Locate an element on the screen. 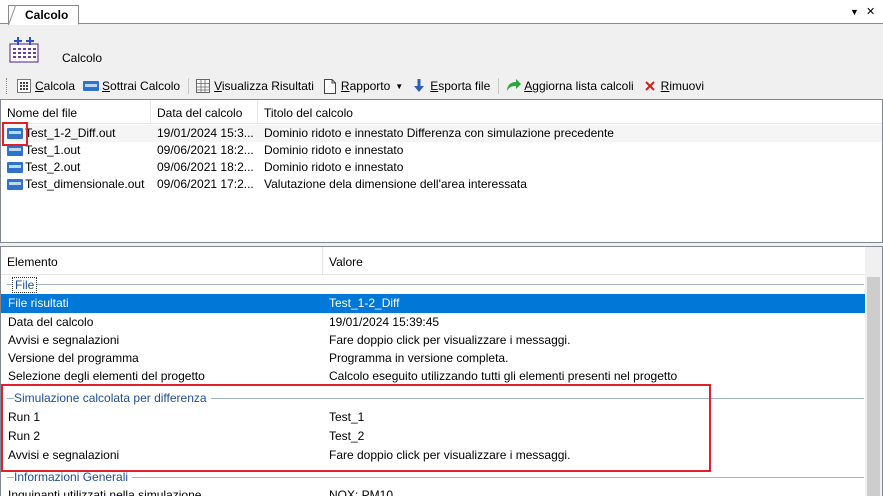 The height and width of the screenshot is (496, 883). calc-grid-icon is located at coordinates (24, 50).